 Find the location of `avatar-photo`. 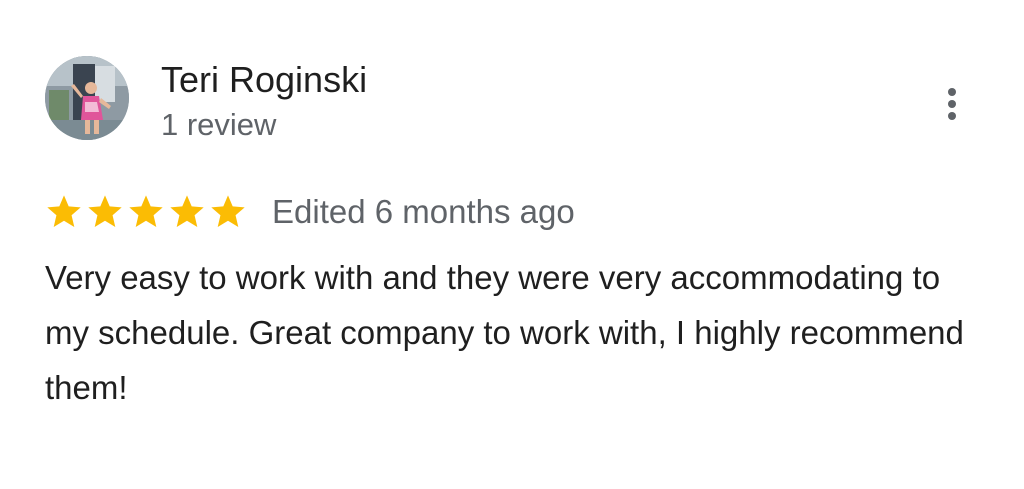

avatar-photo is located at coordinates (87, 98).